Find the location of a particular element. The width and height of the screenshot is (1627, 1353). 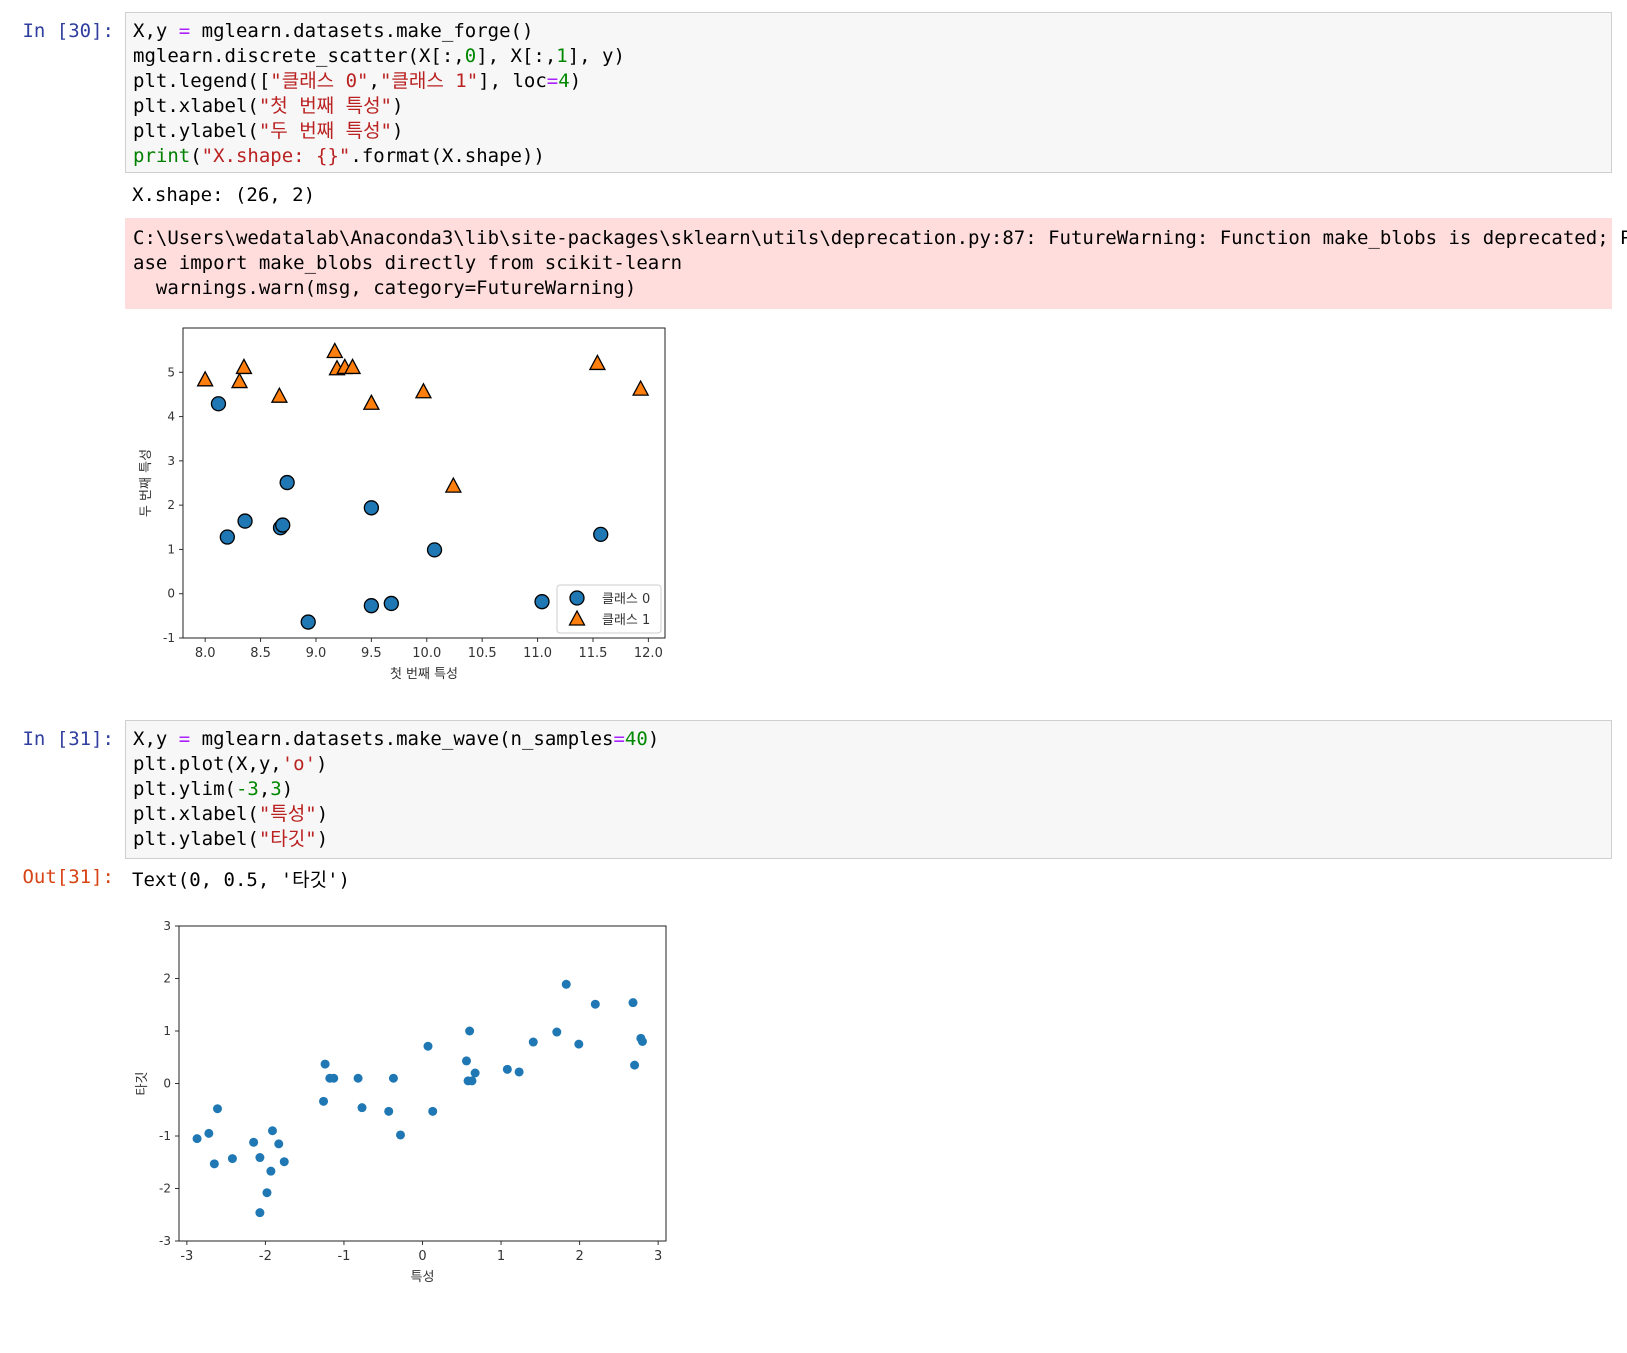

code-token: plt.ylabel( is located at coordinates (196, 131).